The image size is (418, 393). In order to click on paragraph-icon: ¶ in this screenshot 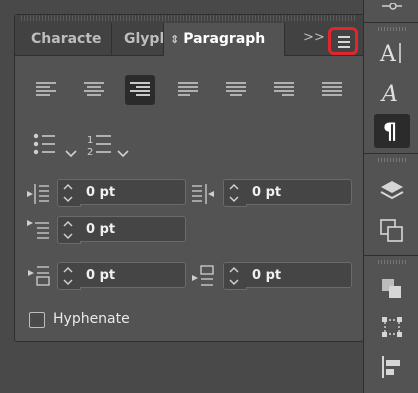, I will do `click(392, 131)`.